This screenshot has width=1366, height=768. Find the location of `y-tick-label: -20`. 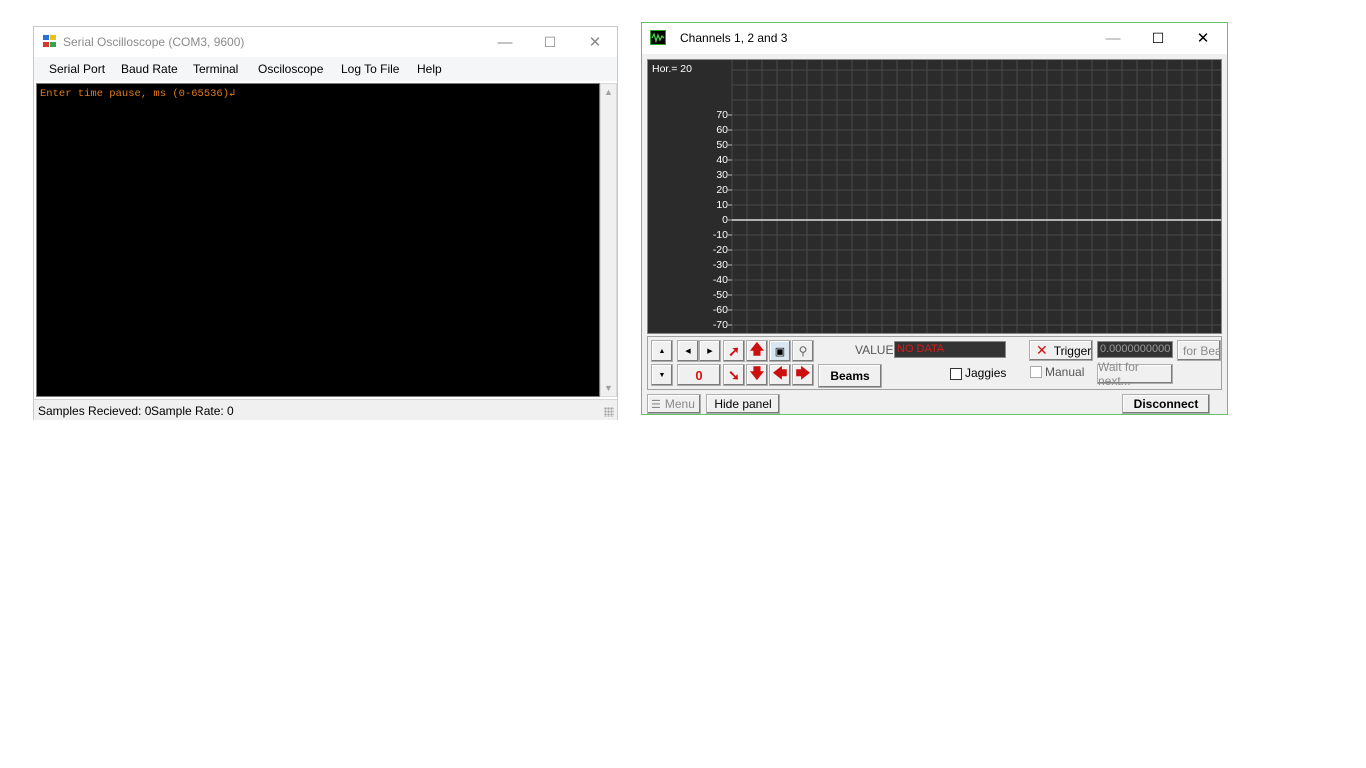

y-tick-label: -20 is located at coordinates (720, 250).